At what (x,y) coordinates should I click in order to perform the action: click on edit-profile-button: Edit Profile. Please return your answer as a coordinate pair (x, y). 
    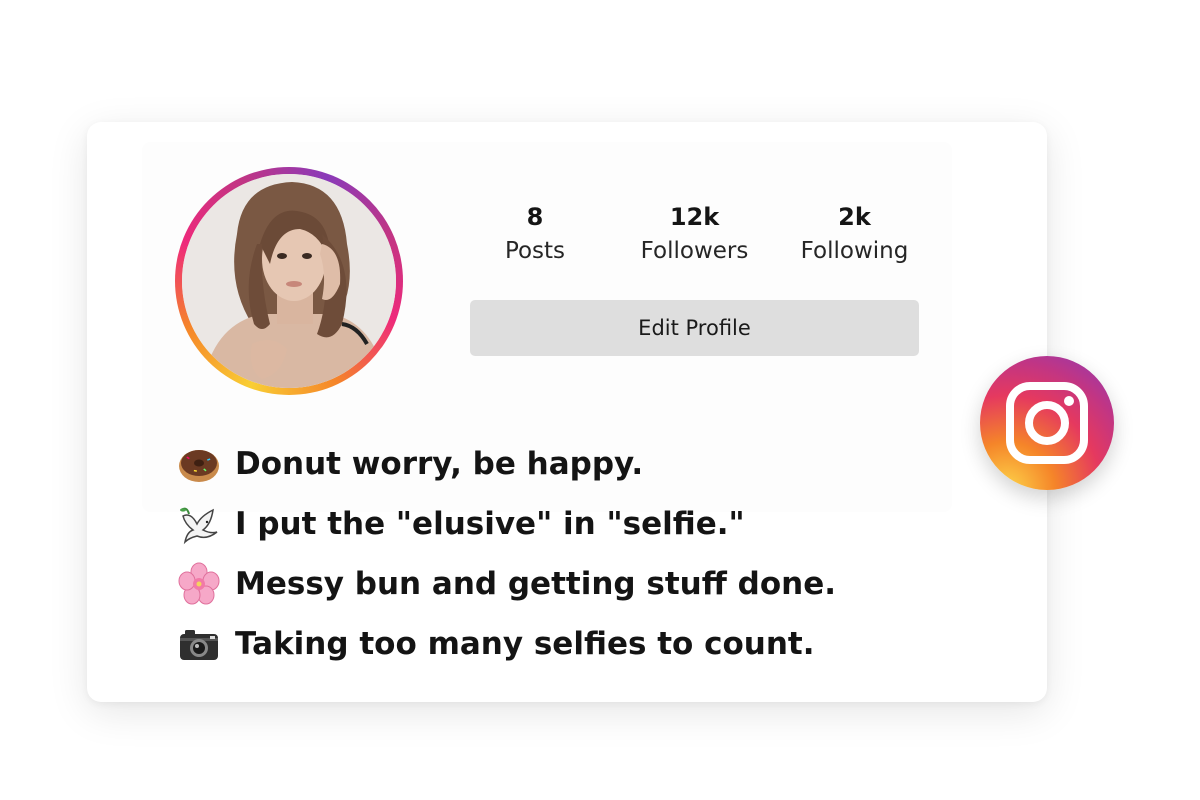
    Looking at the image, I should click on (694, 328).